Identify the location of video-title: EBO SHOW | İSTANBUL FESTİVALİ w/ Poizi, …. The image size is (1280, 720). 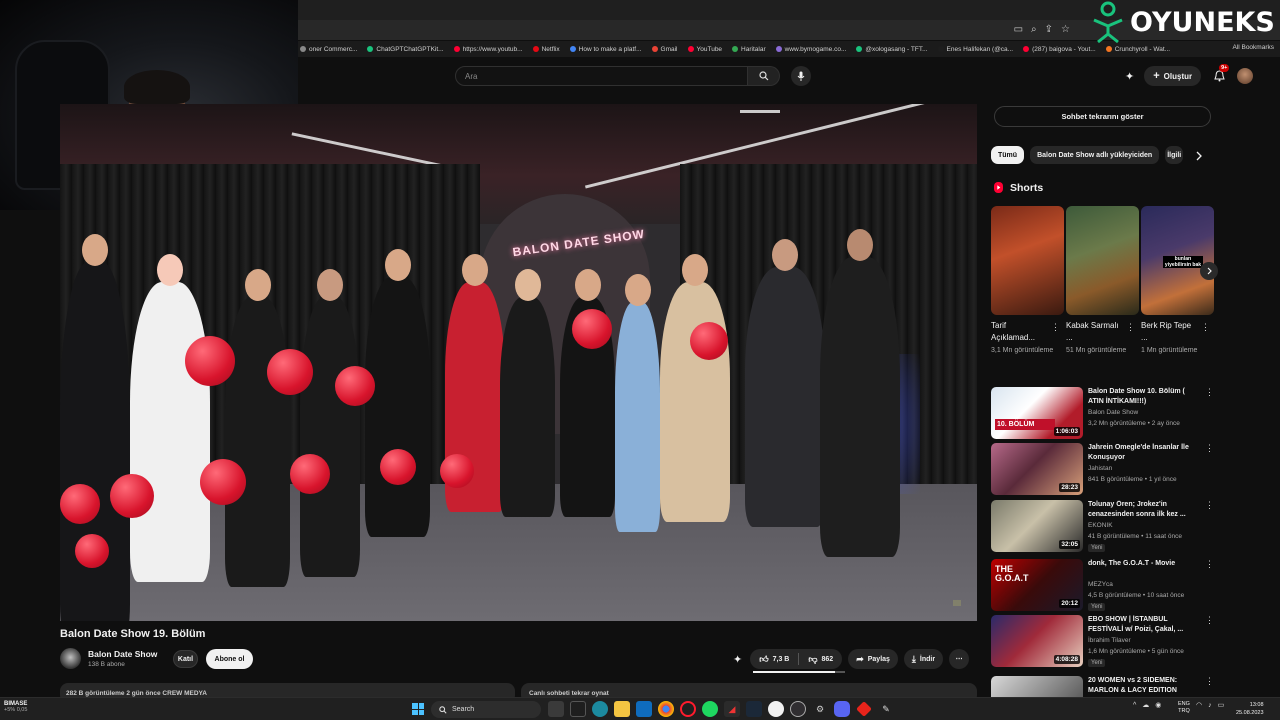
(1144, 625).